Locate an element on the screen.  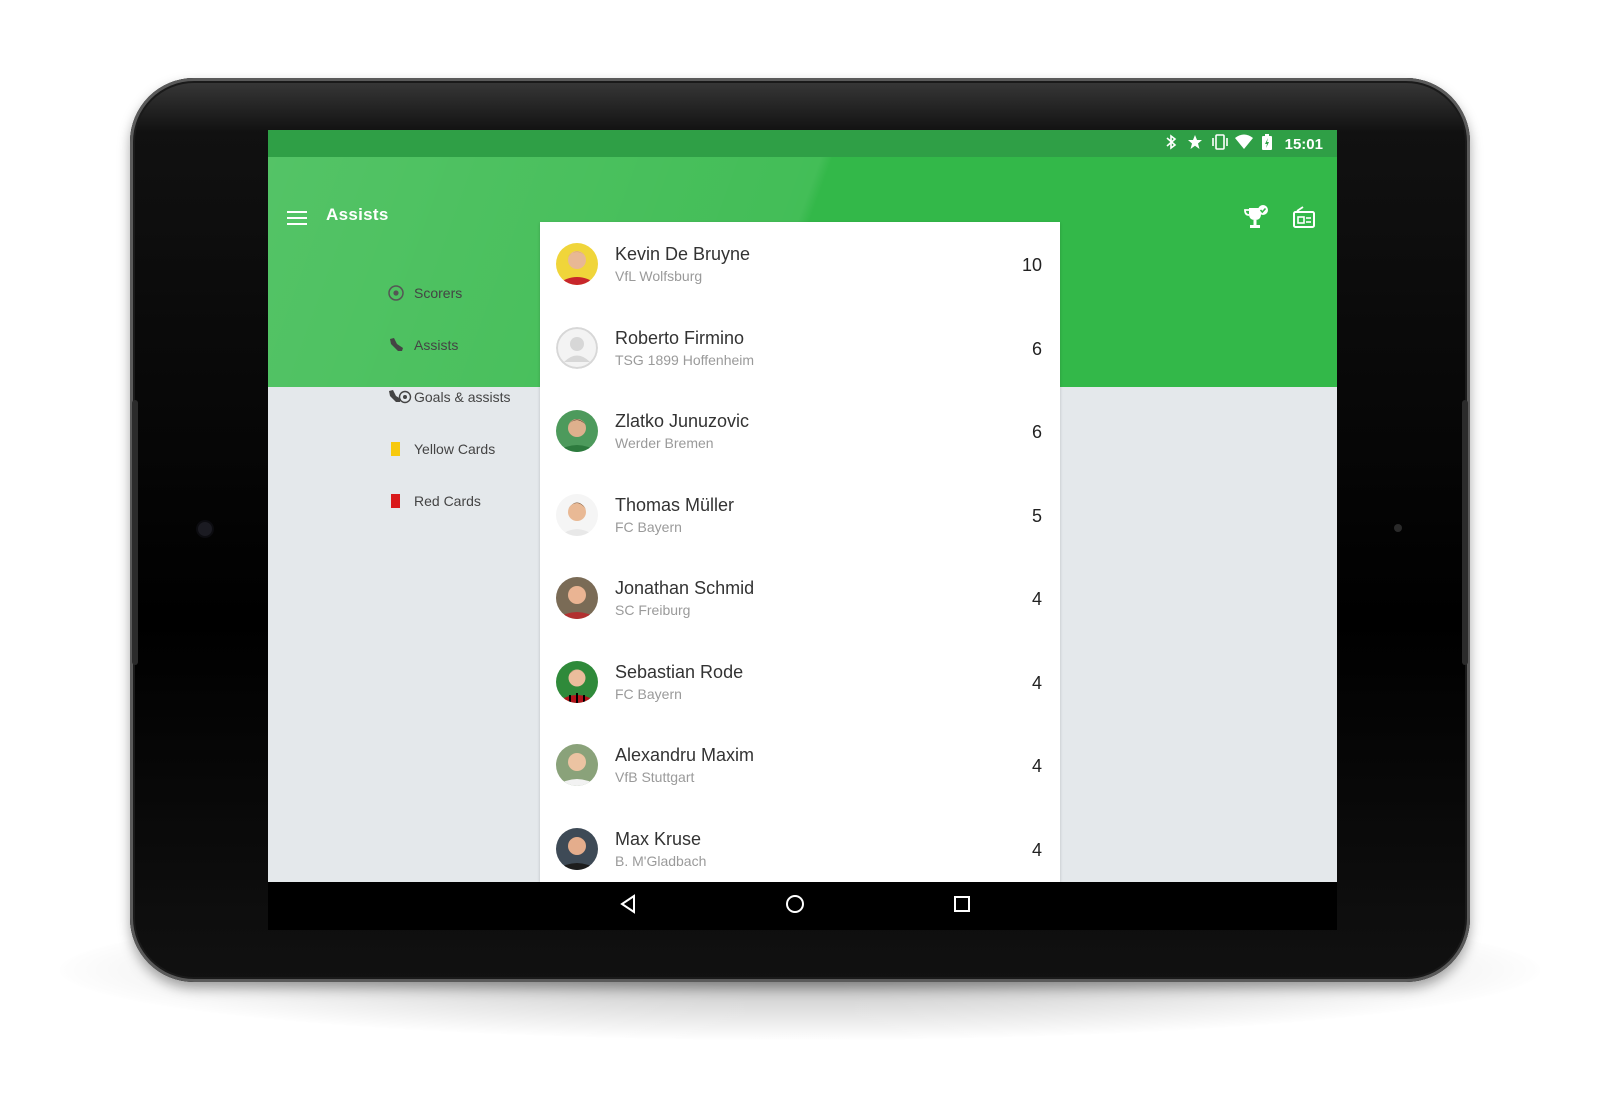
status-bar: 15:01 is located at coordinates (802, 143).